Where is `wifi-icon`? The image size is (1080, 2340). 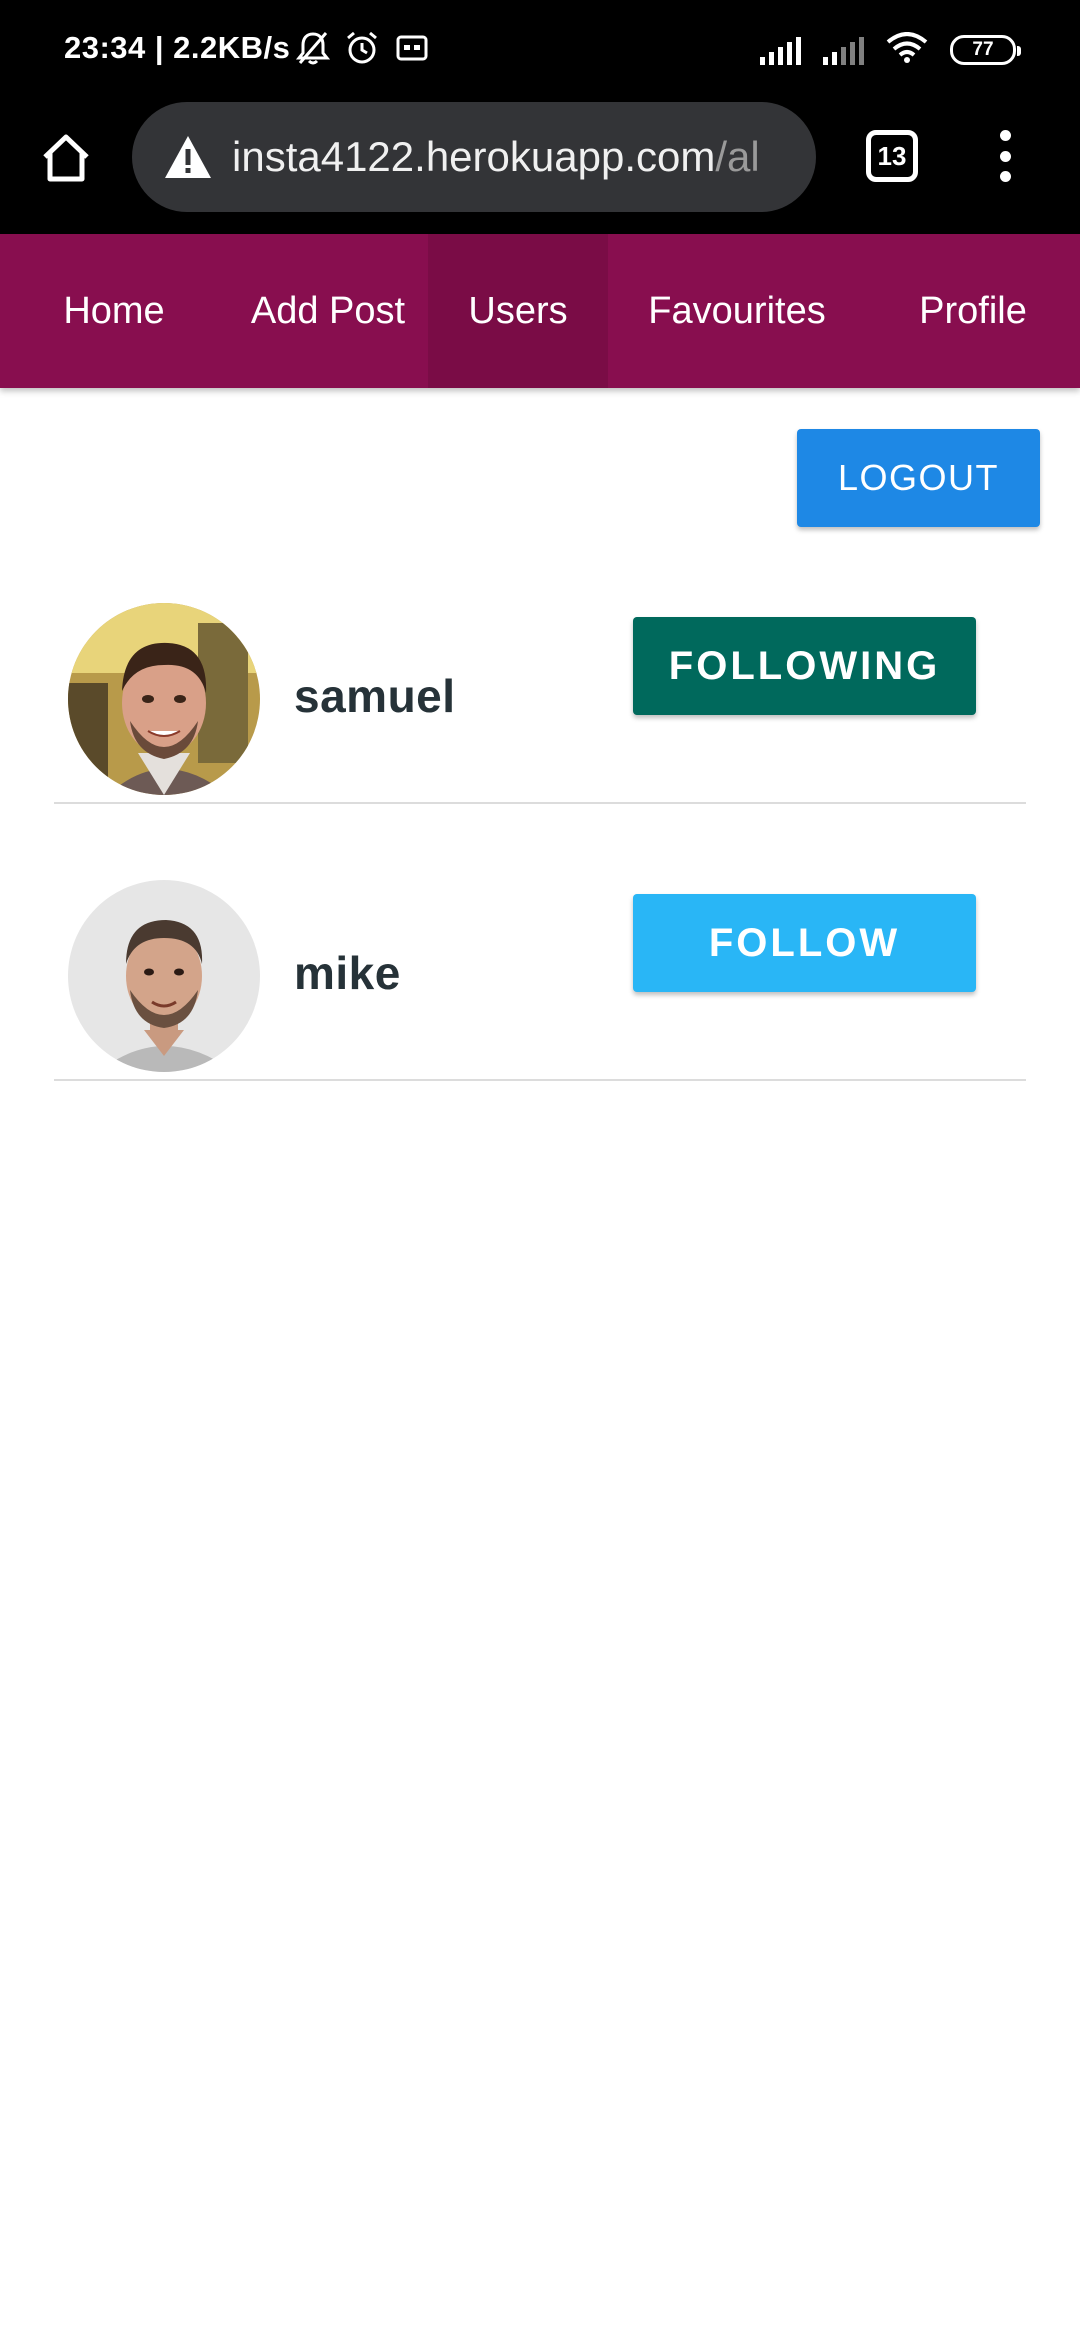 wifi-icon is located at coordinates (907, 50).